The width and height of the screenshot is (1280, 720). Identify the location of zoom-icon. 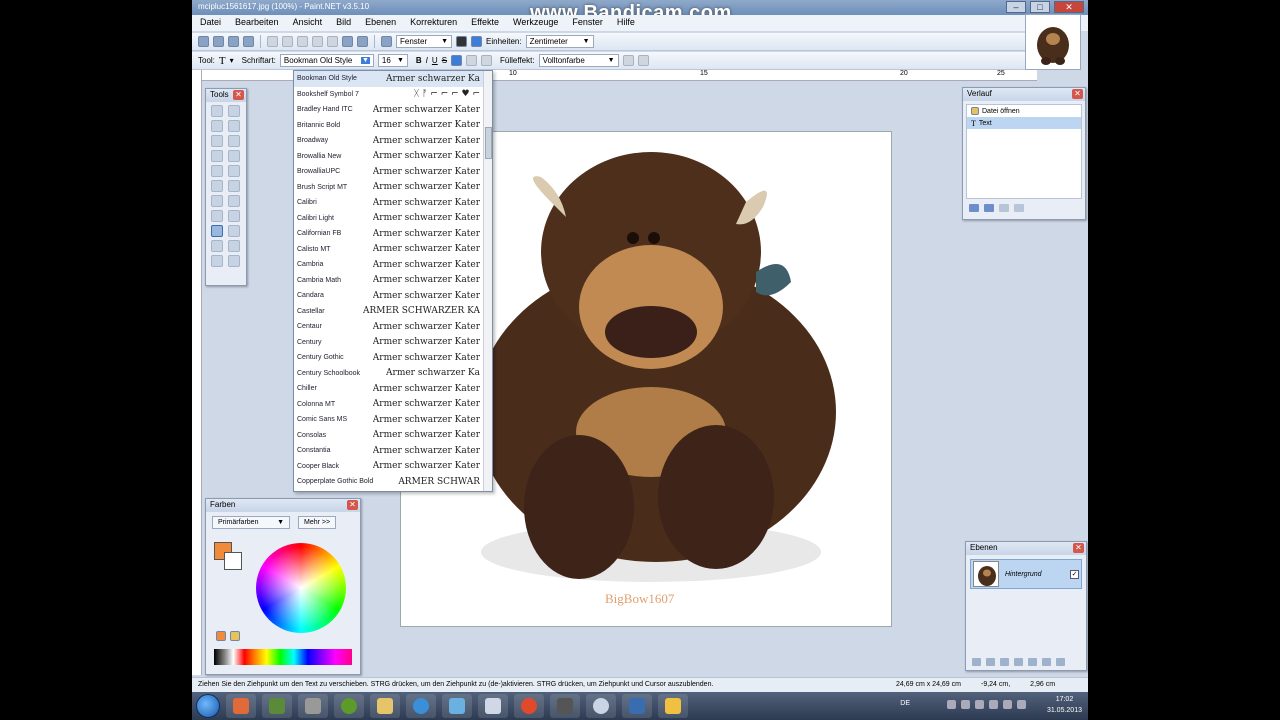
(386, 41).